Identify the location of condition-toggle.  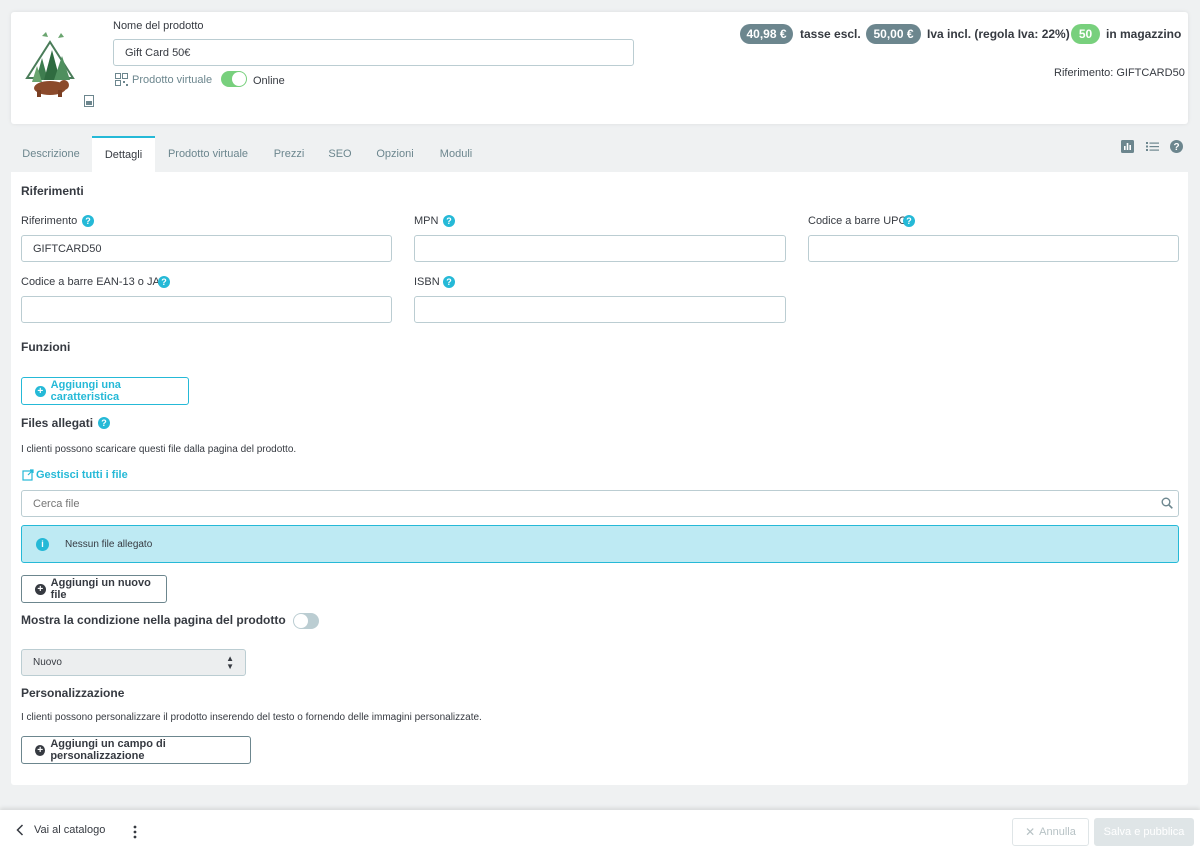
(306, 621).